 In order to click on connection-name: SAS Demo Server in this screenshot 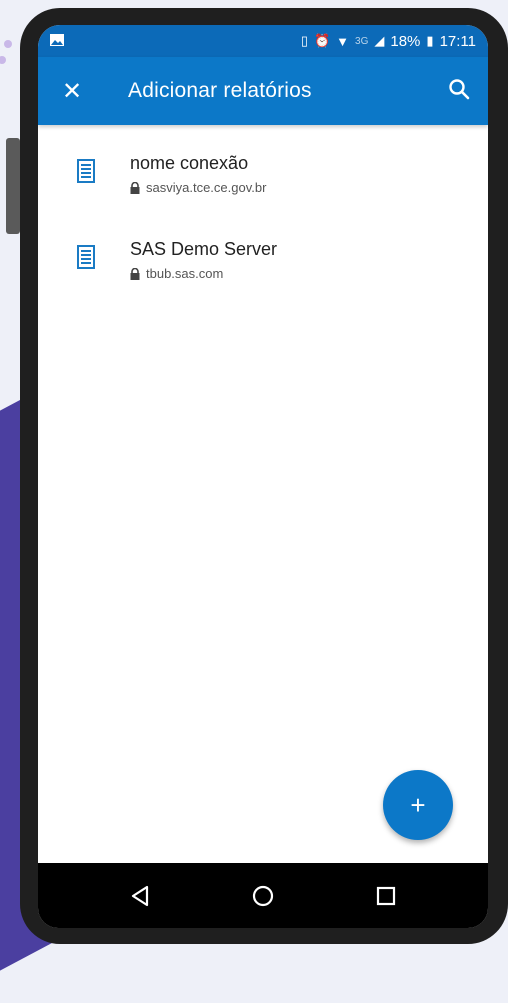, I will do `click(204, 249)`.